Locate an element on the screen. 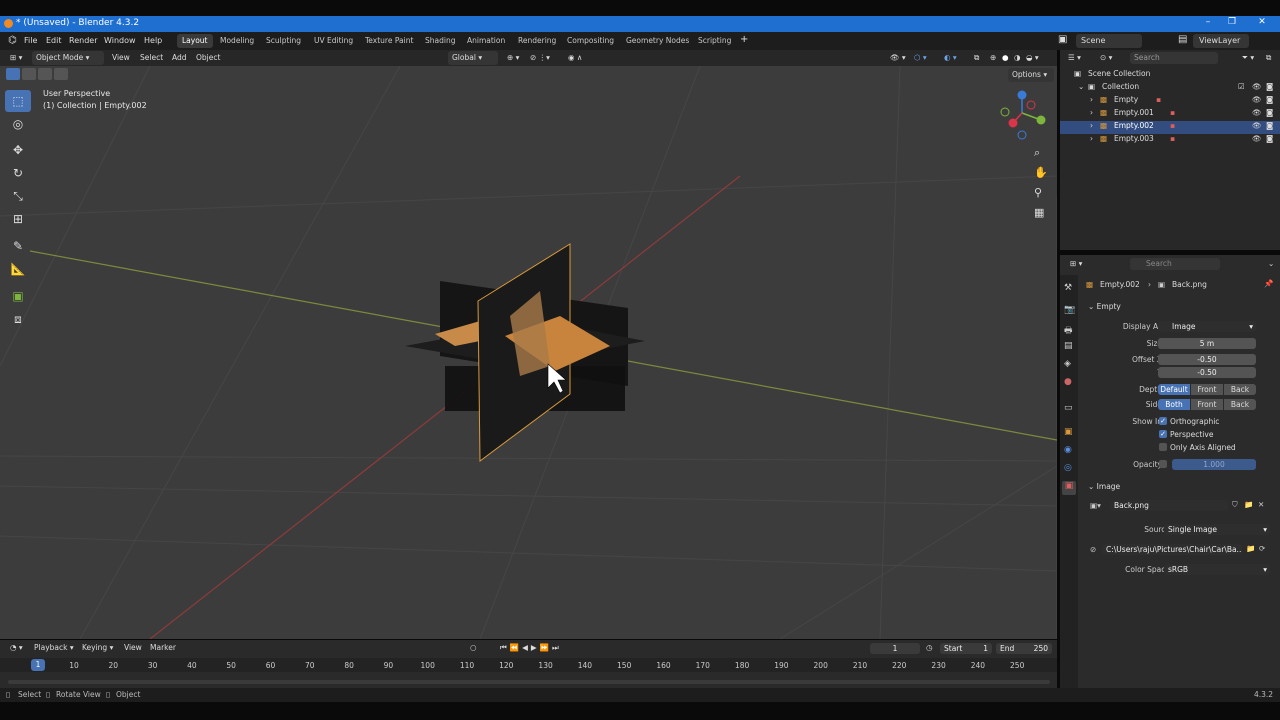 The image size is (1280, 720). view-menu: View is located at coordinates (121, 58).